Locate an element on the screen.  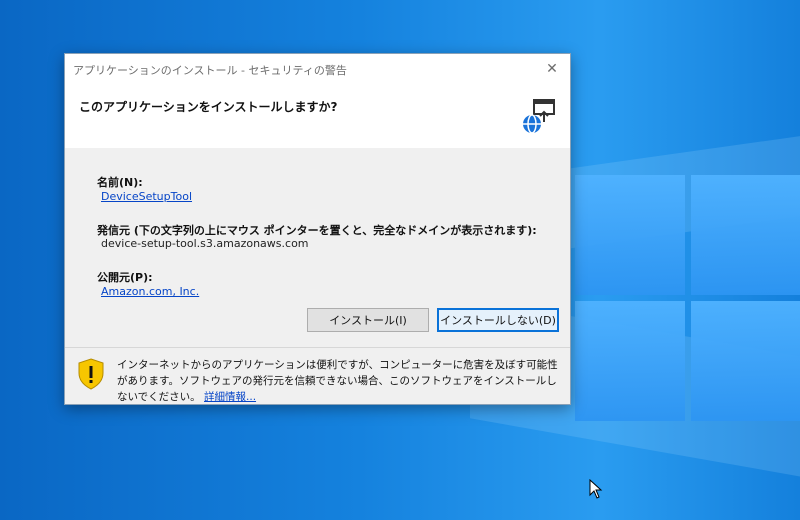
shield-warning-icon is located at coordinates (91, 374).